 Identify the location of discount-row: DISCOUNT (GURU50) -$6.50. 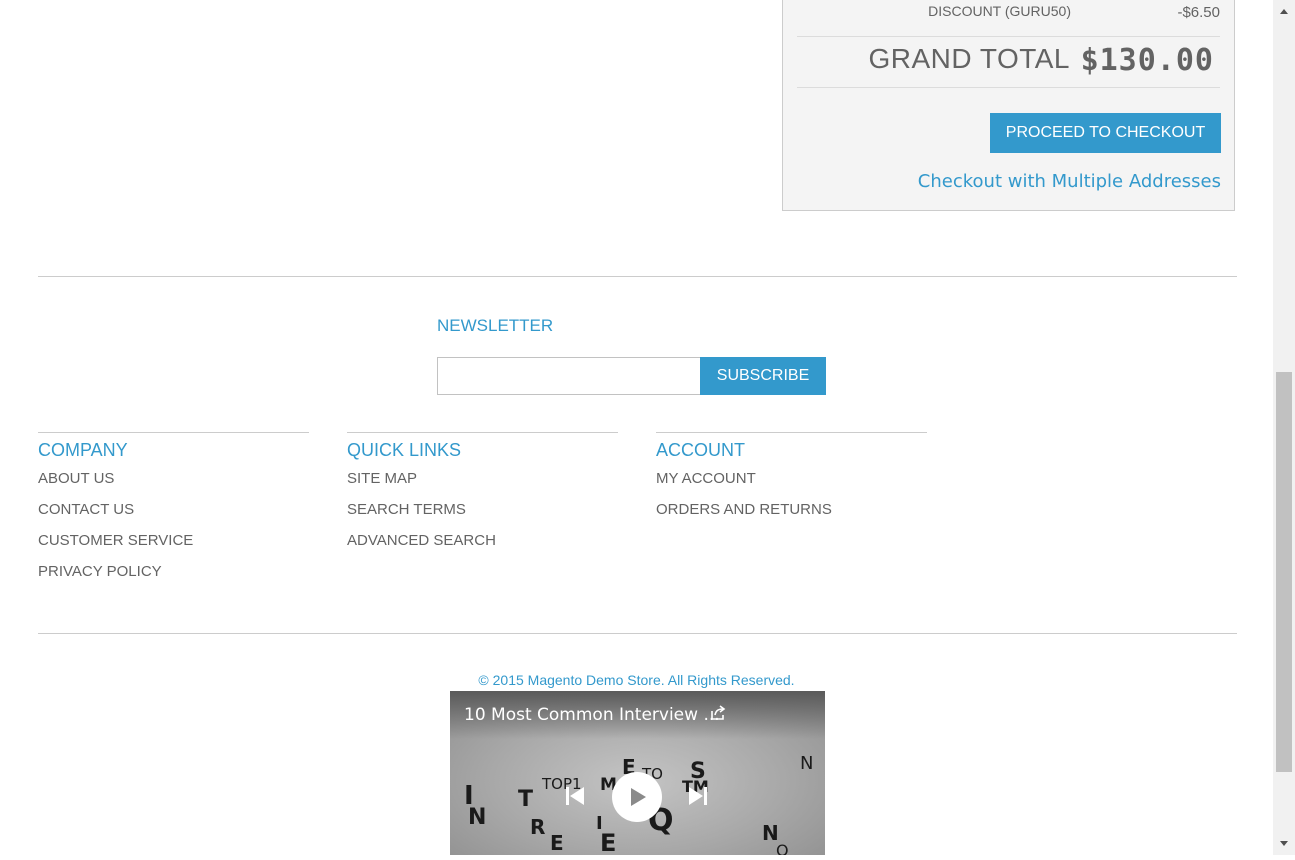
(1008, 16).